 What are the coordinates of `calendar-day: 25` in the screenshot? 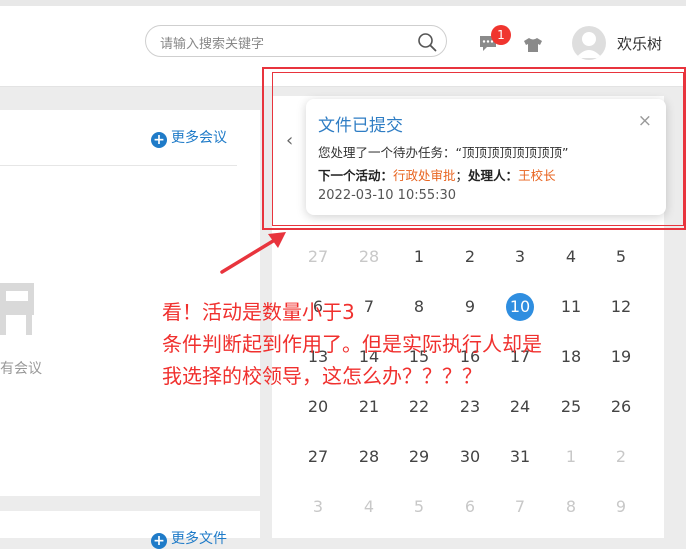 It's located at (571, 407).